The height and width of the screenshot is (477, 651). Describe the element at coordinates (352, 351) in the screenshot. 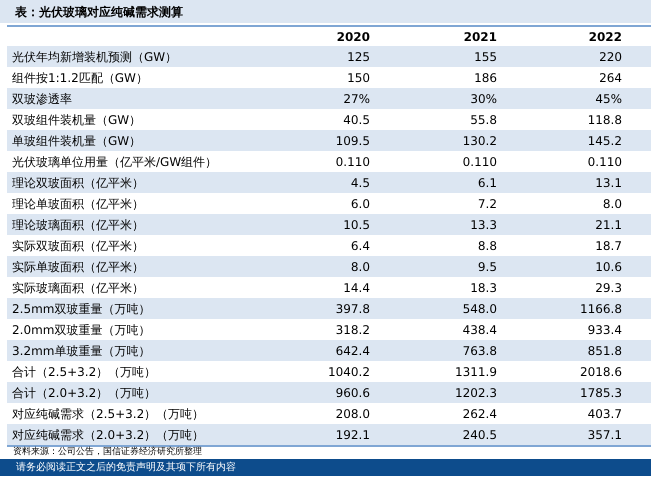

I see `table-cell-text: 642.4` at that location.